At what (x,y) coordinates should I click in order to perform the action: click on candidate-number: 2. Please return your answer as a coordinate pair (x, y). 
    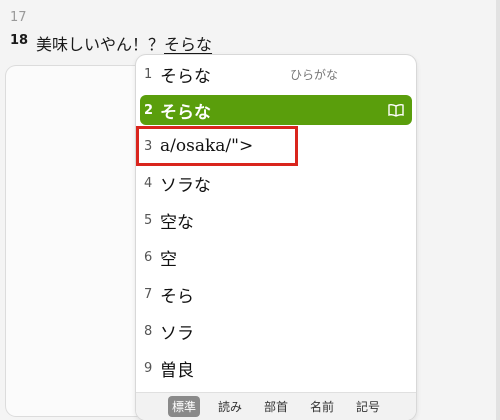
    Looking at the image, I should click on (149, 110).